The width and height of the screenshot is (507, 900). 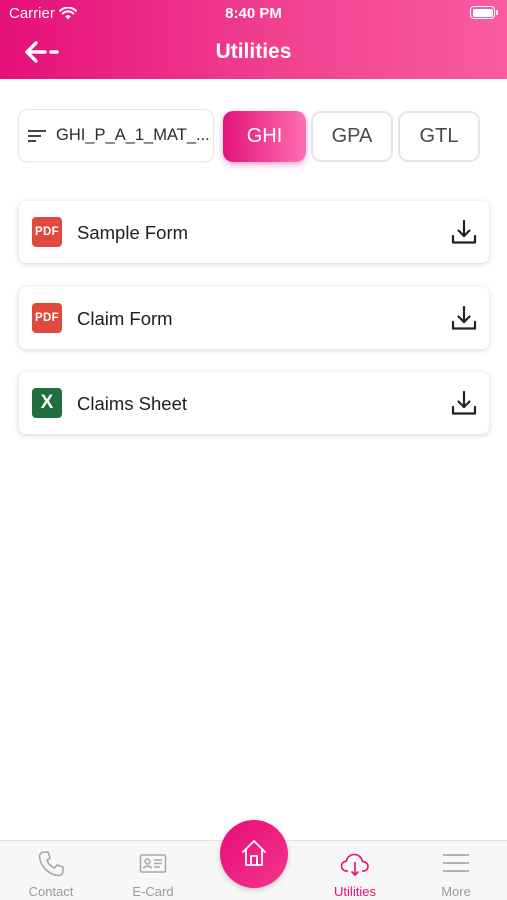 What do you see at coordinates (355, 891) in the screenshot?
I see `nav-label: Utilities` at bounding box center [355, 891].